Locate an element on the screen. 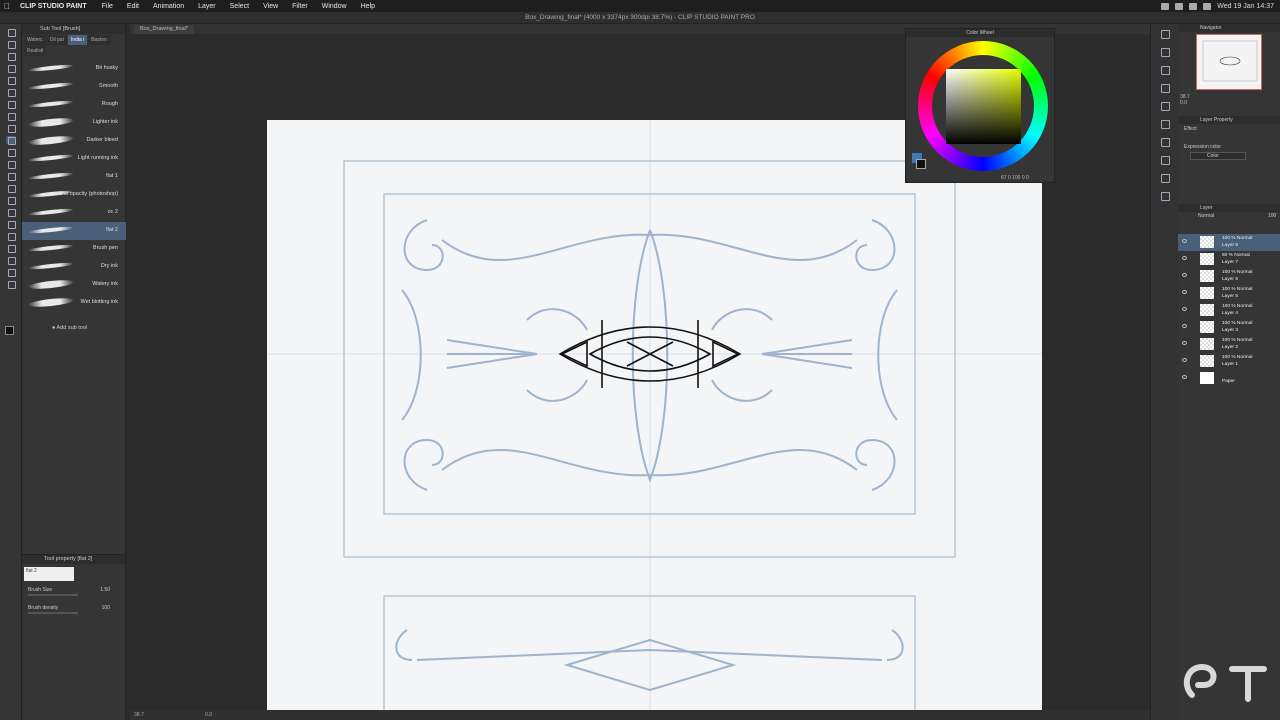 This screenshot has width=1280, height=720. blend-tool-icon is located at coordinates (11, 188).